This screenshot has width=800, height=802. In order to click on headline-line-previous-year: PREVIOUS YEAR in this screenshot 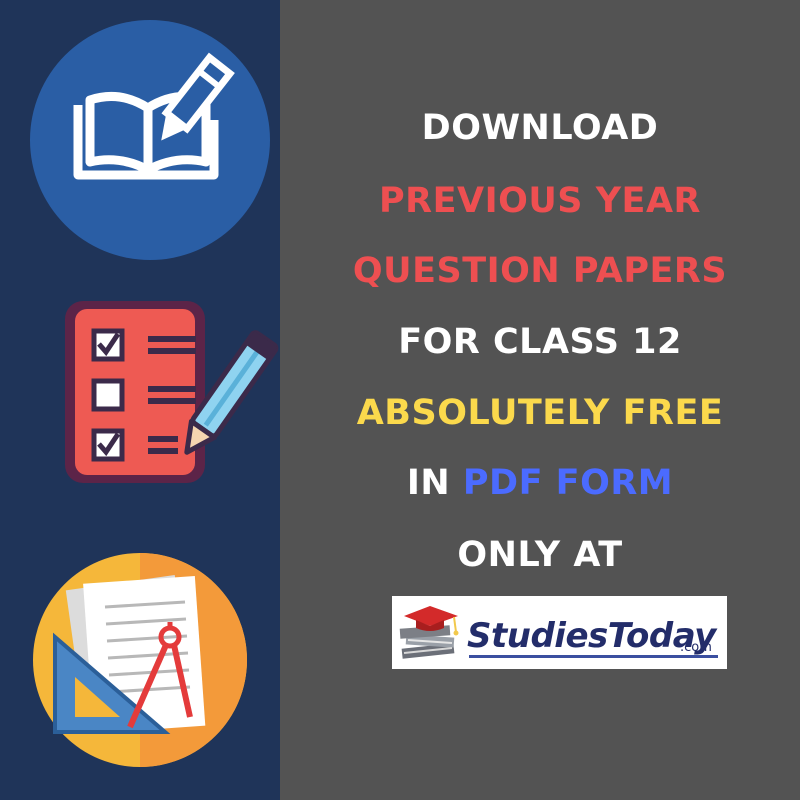, I will do `click(540, 201)`.